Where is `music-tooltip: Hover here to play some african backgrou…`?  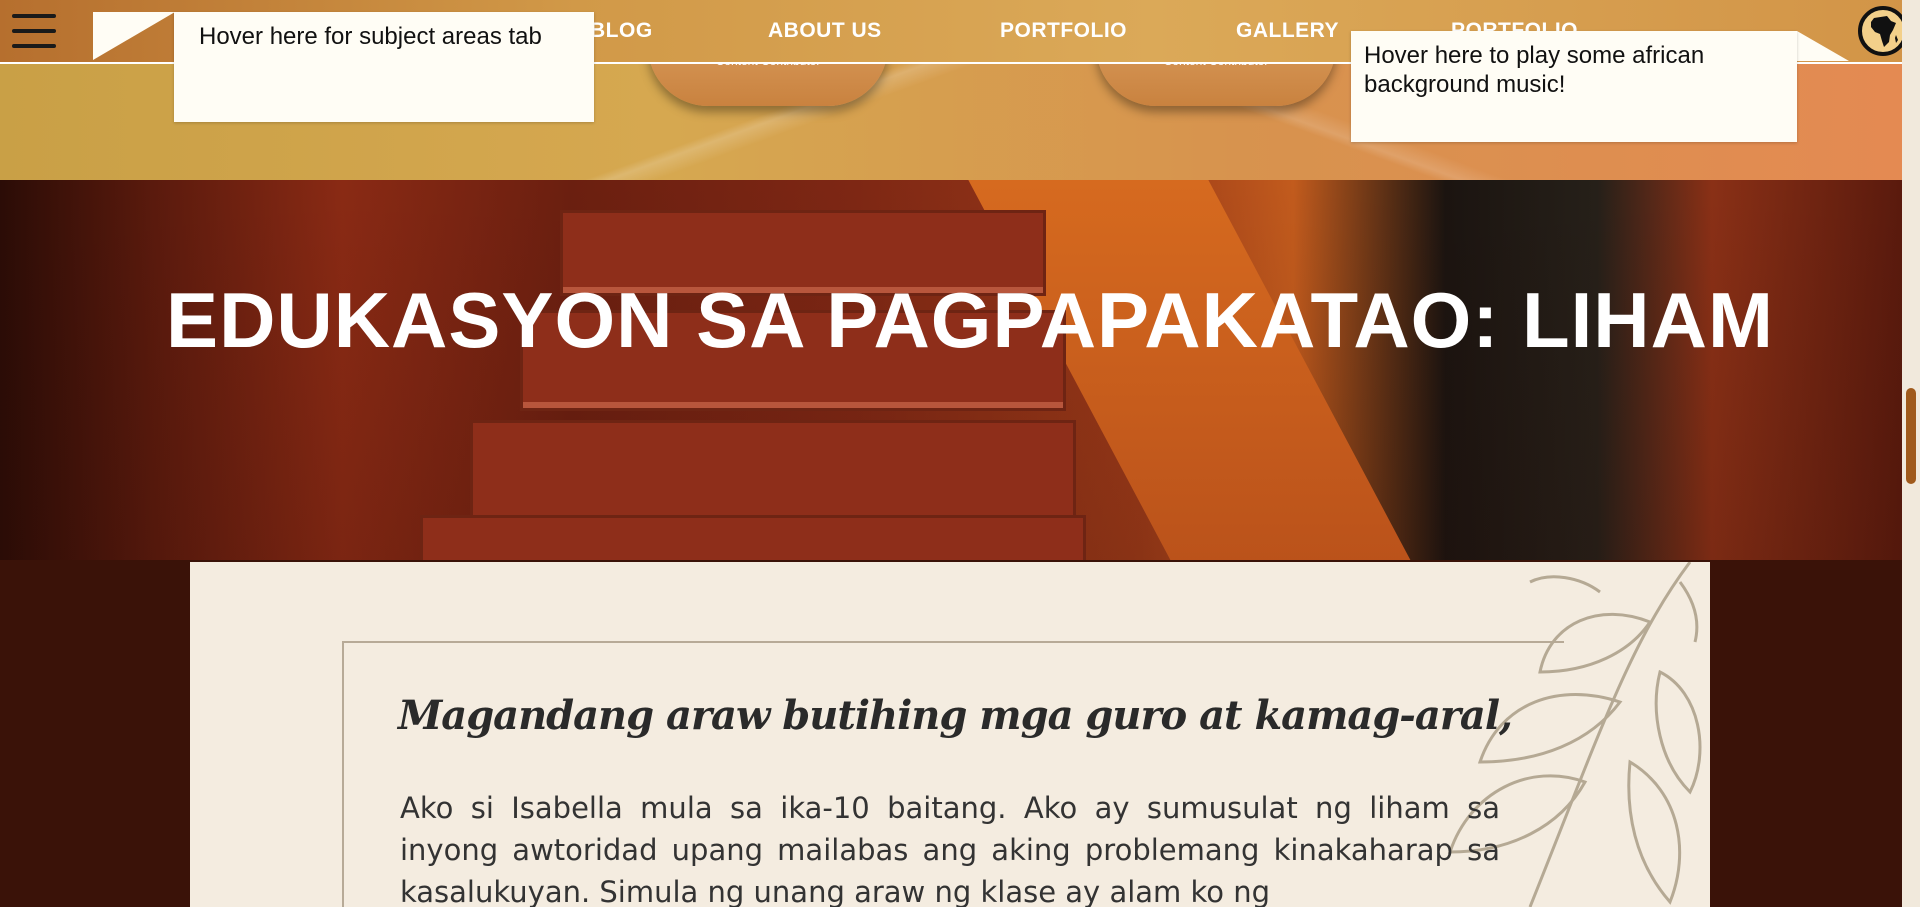
music-tooltip: Hover here to play some african backgrou… is located at coordinates (1574, 86).